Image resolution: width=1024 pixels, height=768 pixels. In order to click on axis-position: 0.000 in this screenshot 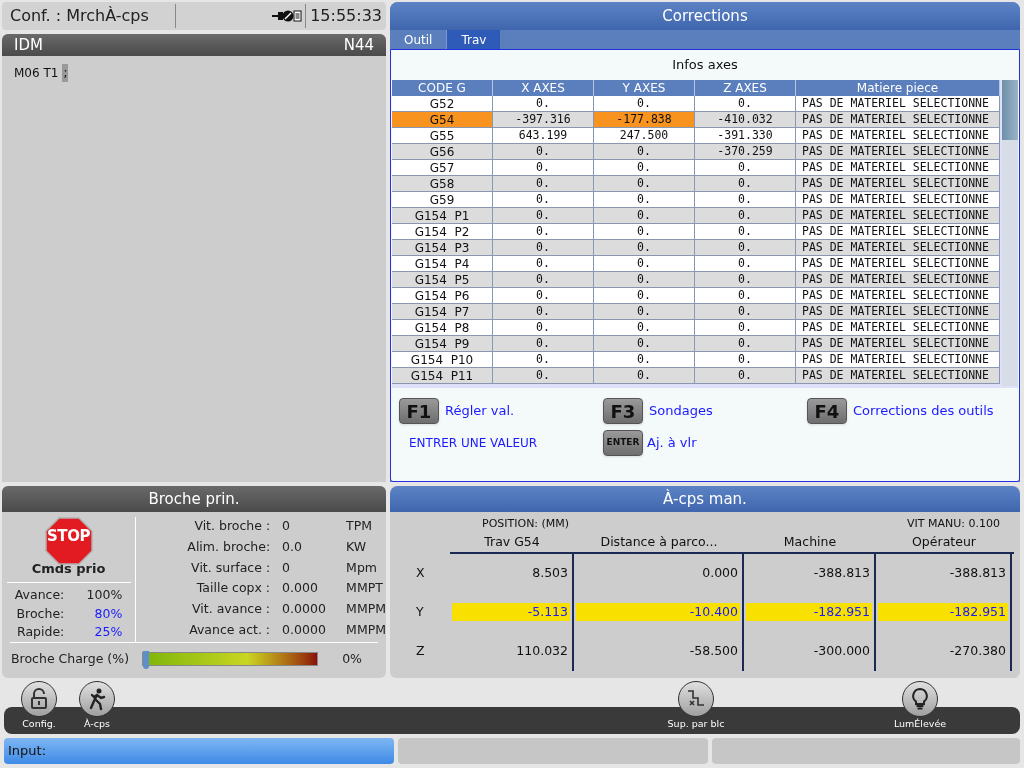, I will do `click(720, 572)`.